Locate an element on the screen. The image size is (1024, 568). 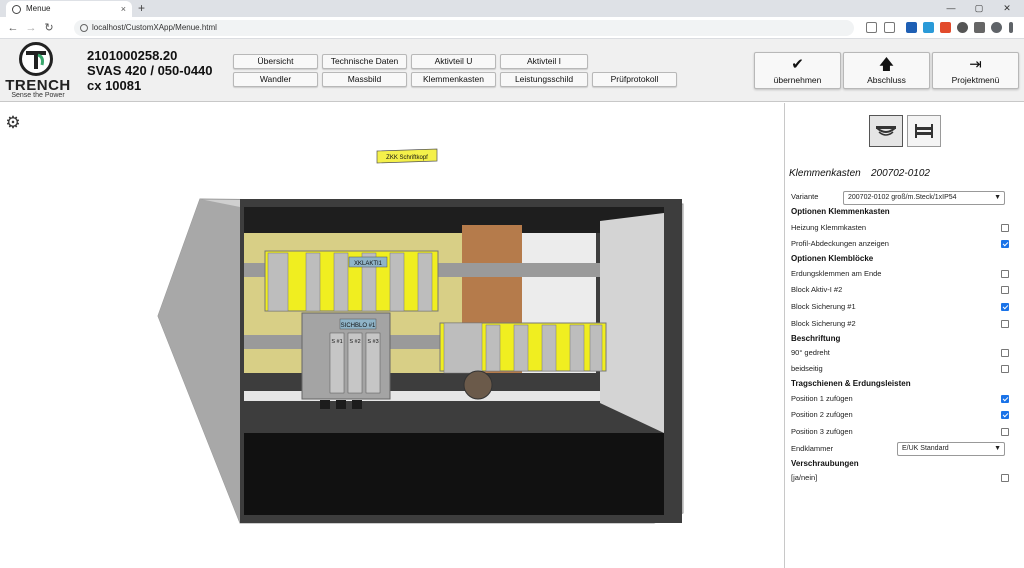
close-window-icon: ✕ is located at coordinates (1007, 8).